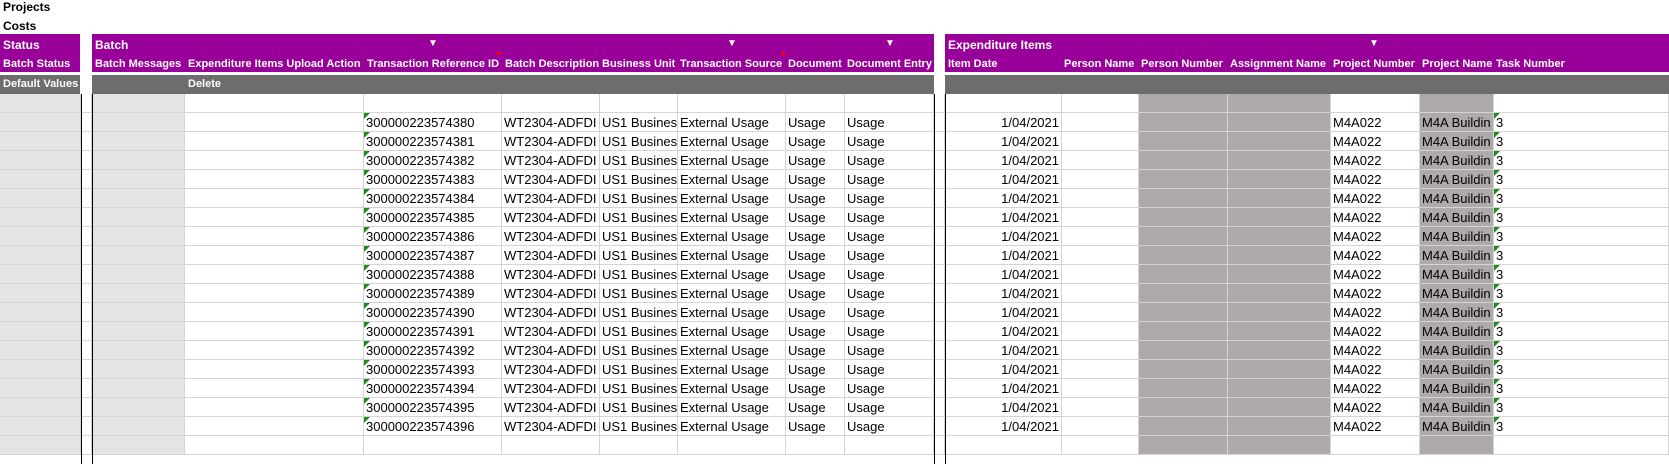 This screenshot has height=464, width=1669. Describe the element at coordinates (552, 64) in the screenshot. I see `header-batch-description: Batch Description` at that location.